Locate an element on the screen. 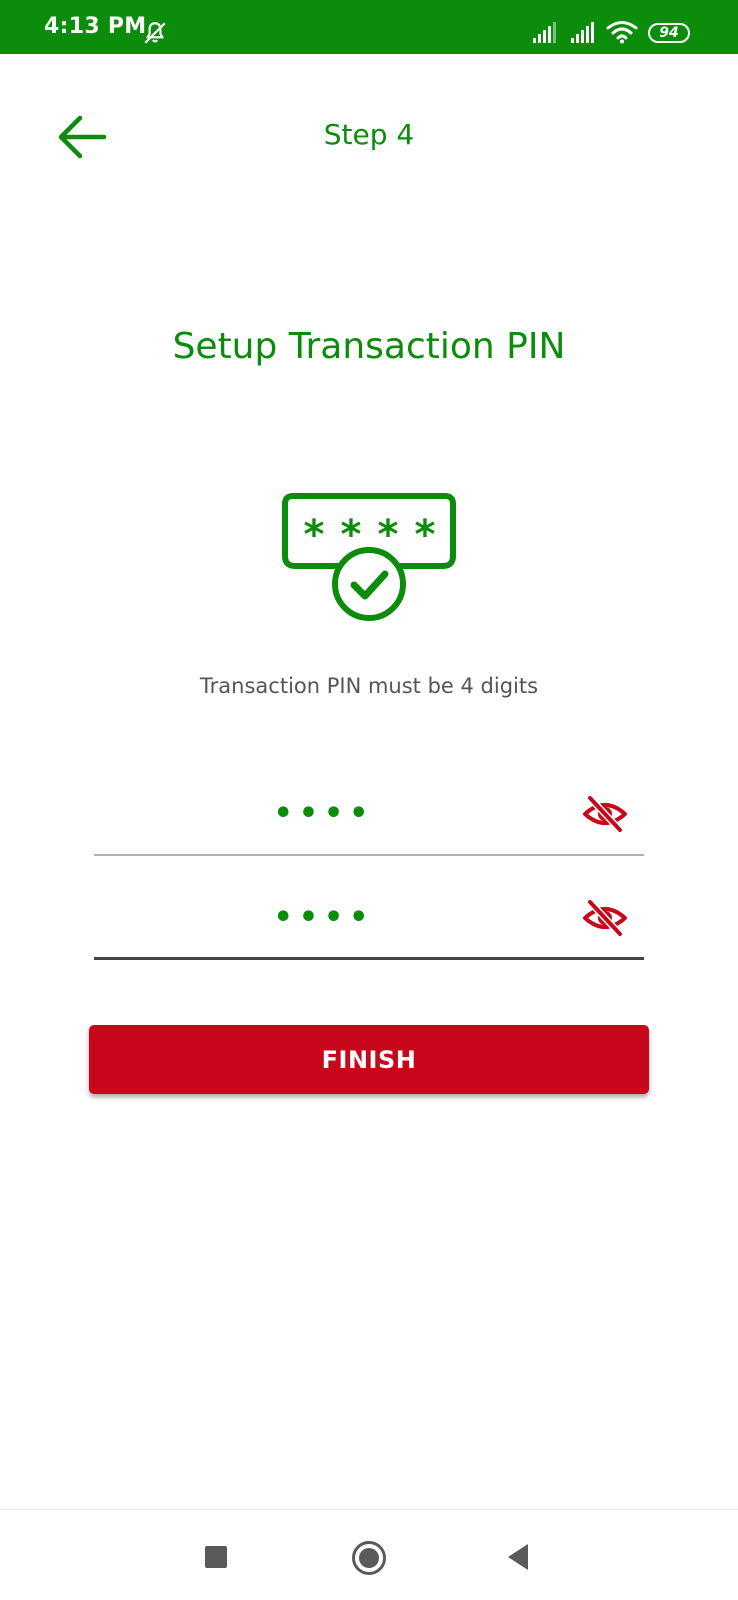 This screenshot has width=738, height=1600. page-step-title: Step 4 is located at coordinates (369, 134).